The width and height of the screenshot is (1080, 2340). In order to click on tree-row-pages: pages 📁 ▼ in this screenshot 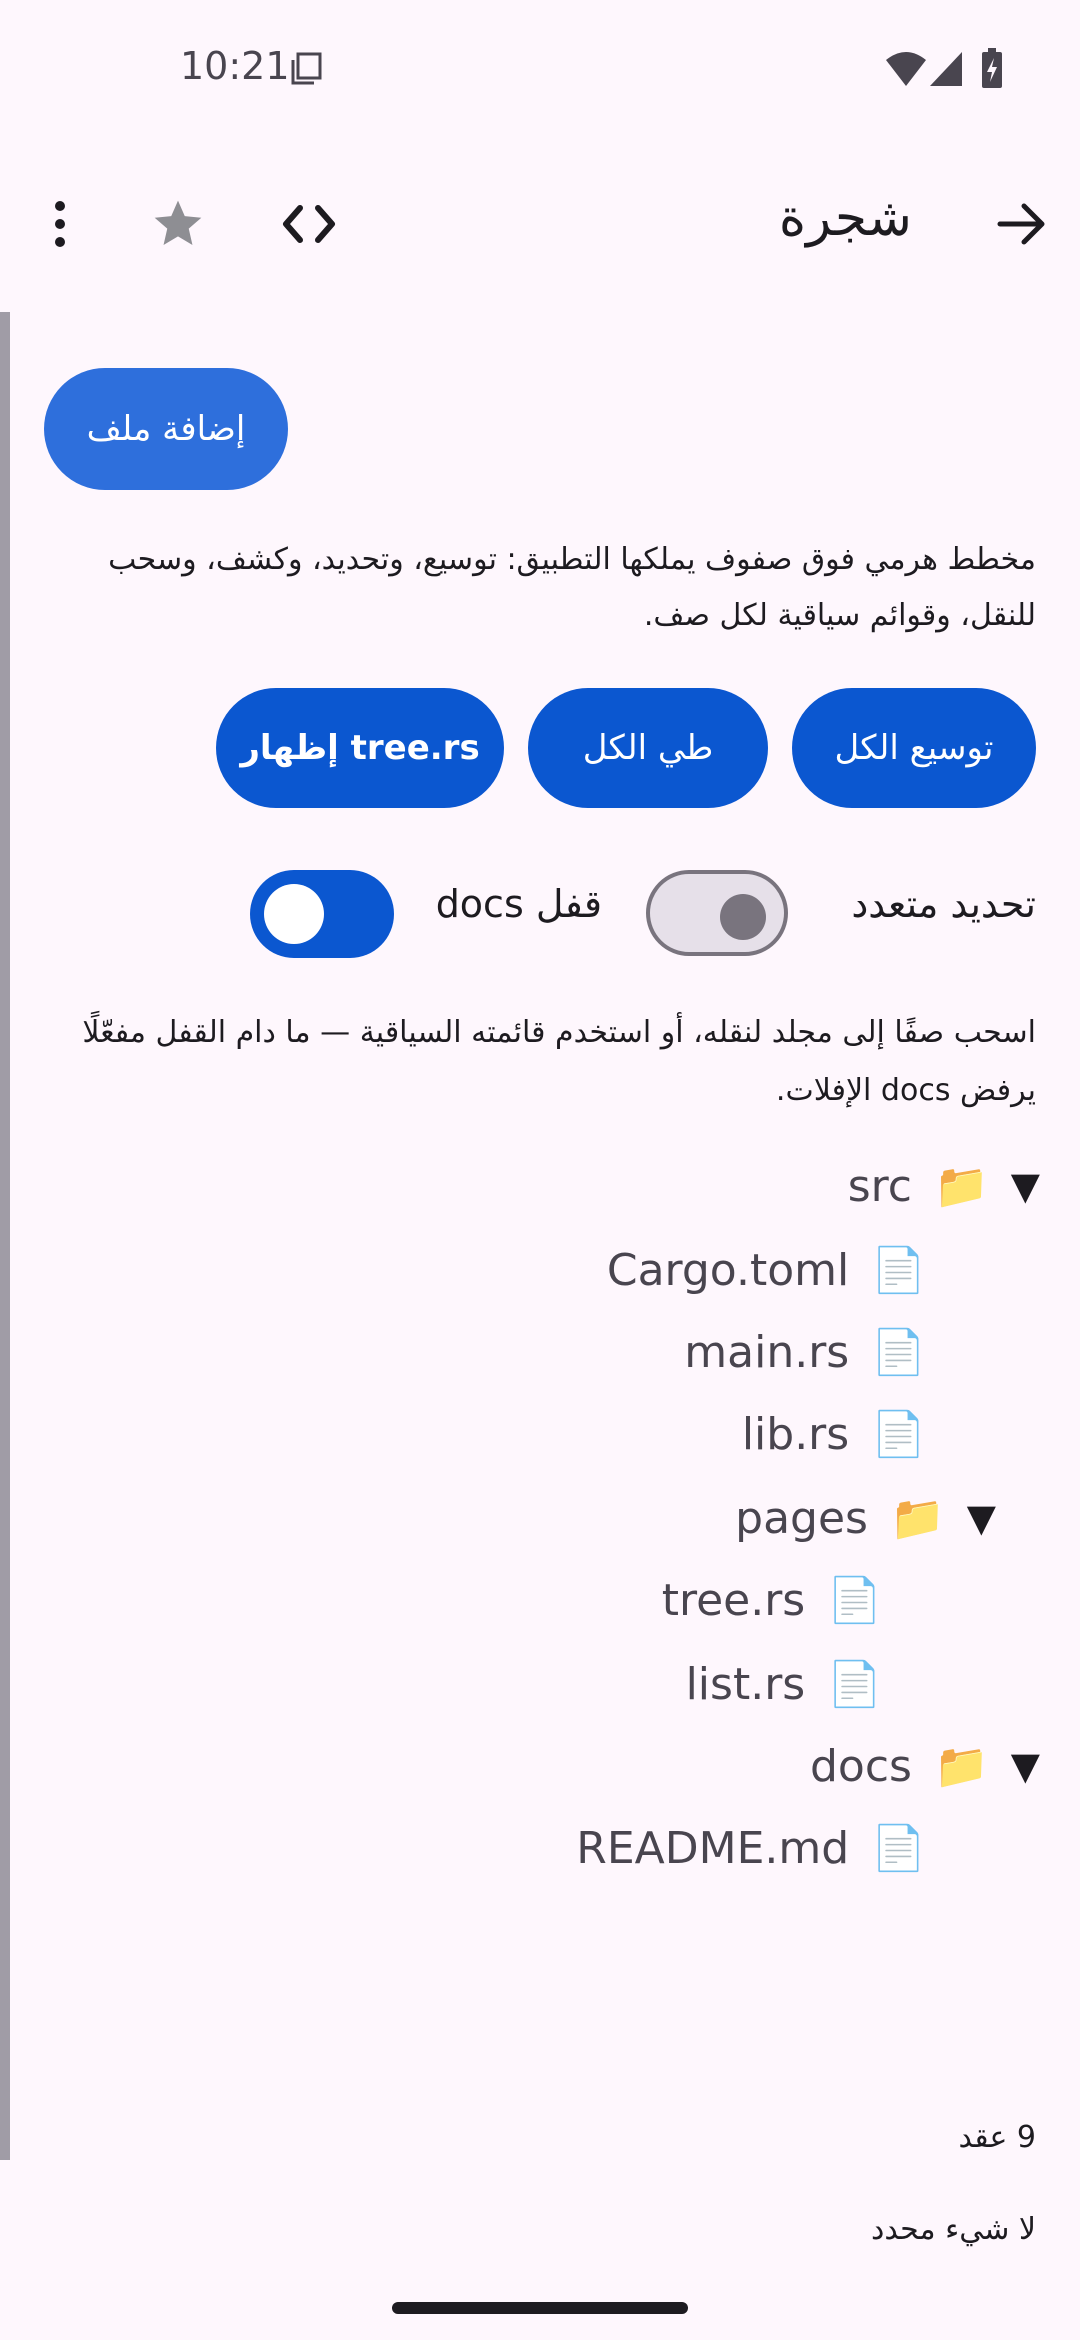, I will do `click(865, 1518)`.